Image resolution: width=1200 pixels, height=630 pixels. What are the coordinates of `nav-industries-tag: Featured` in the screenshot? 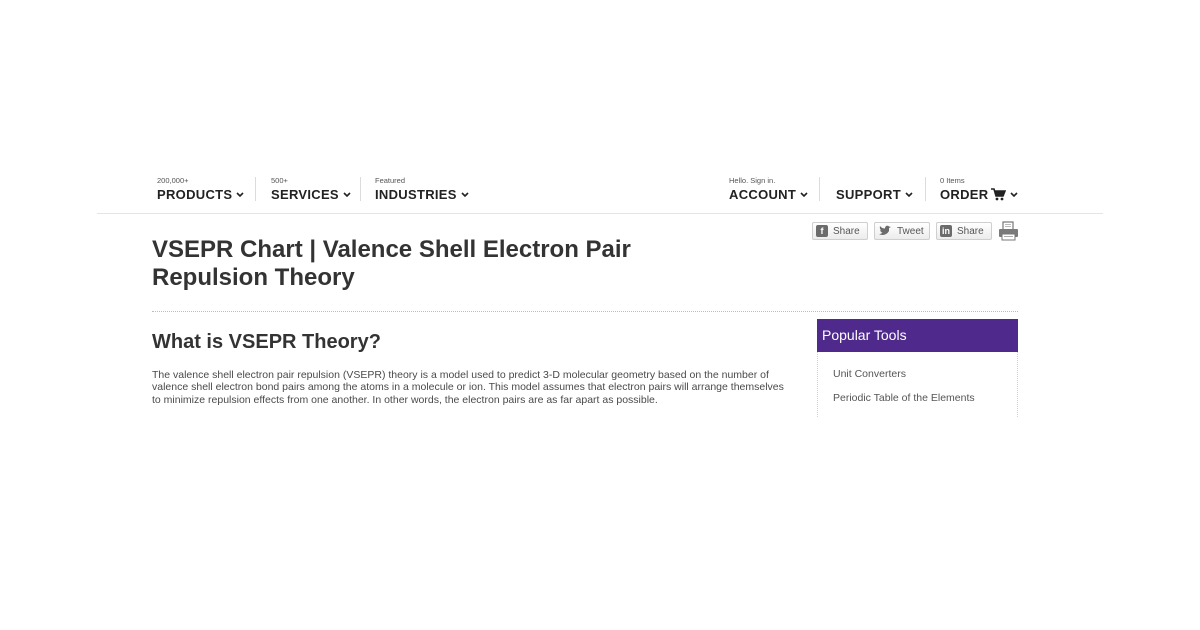 It's located at (390, 180).